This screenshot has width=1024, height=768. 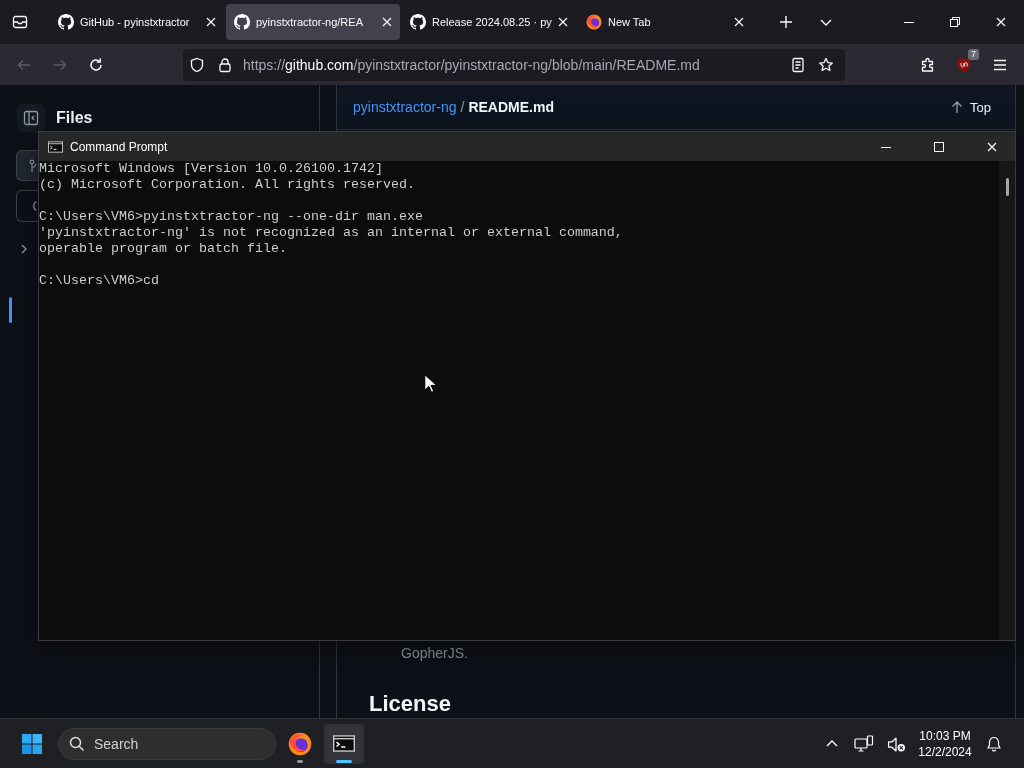 What do you see at coordinates (197, 64) in the screenshot?
I see `shield-icon` at bounding box center [197, 64].